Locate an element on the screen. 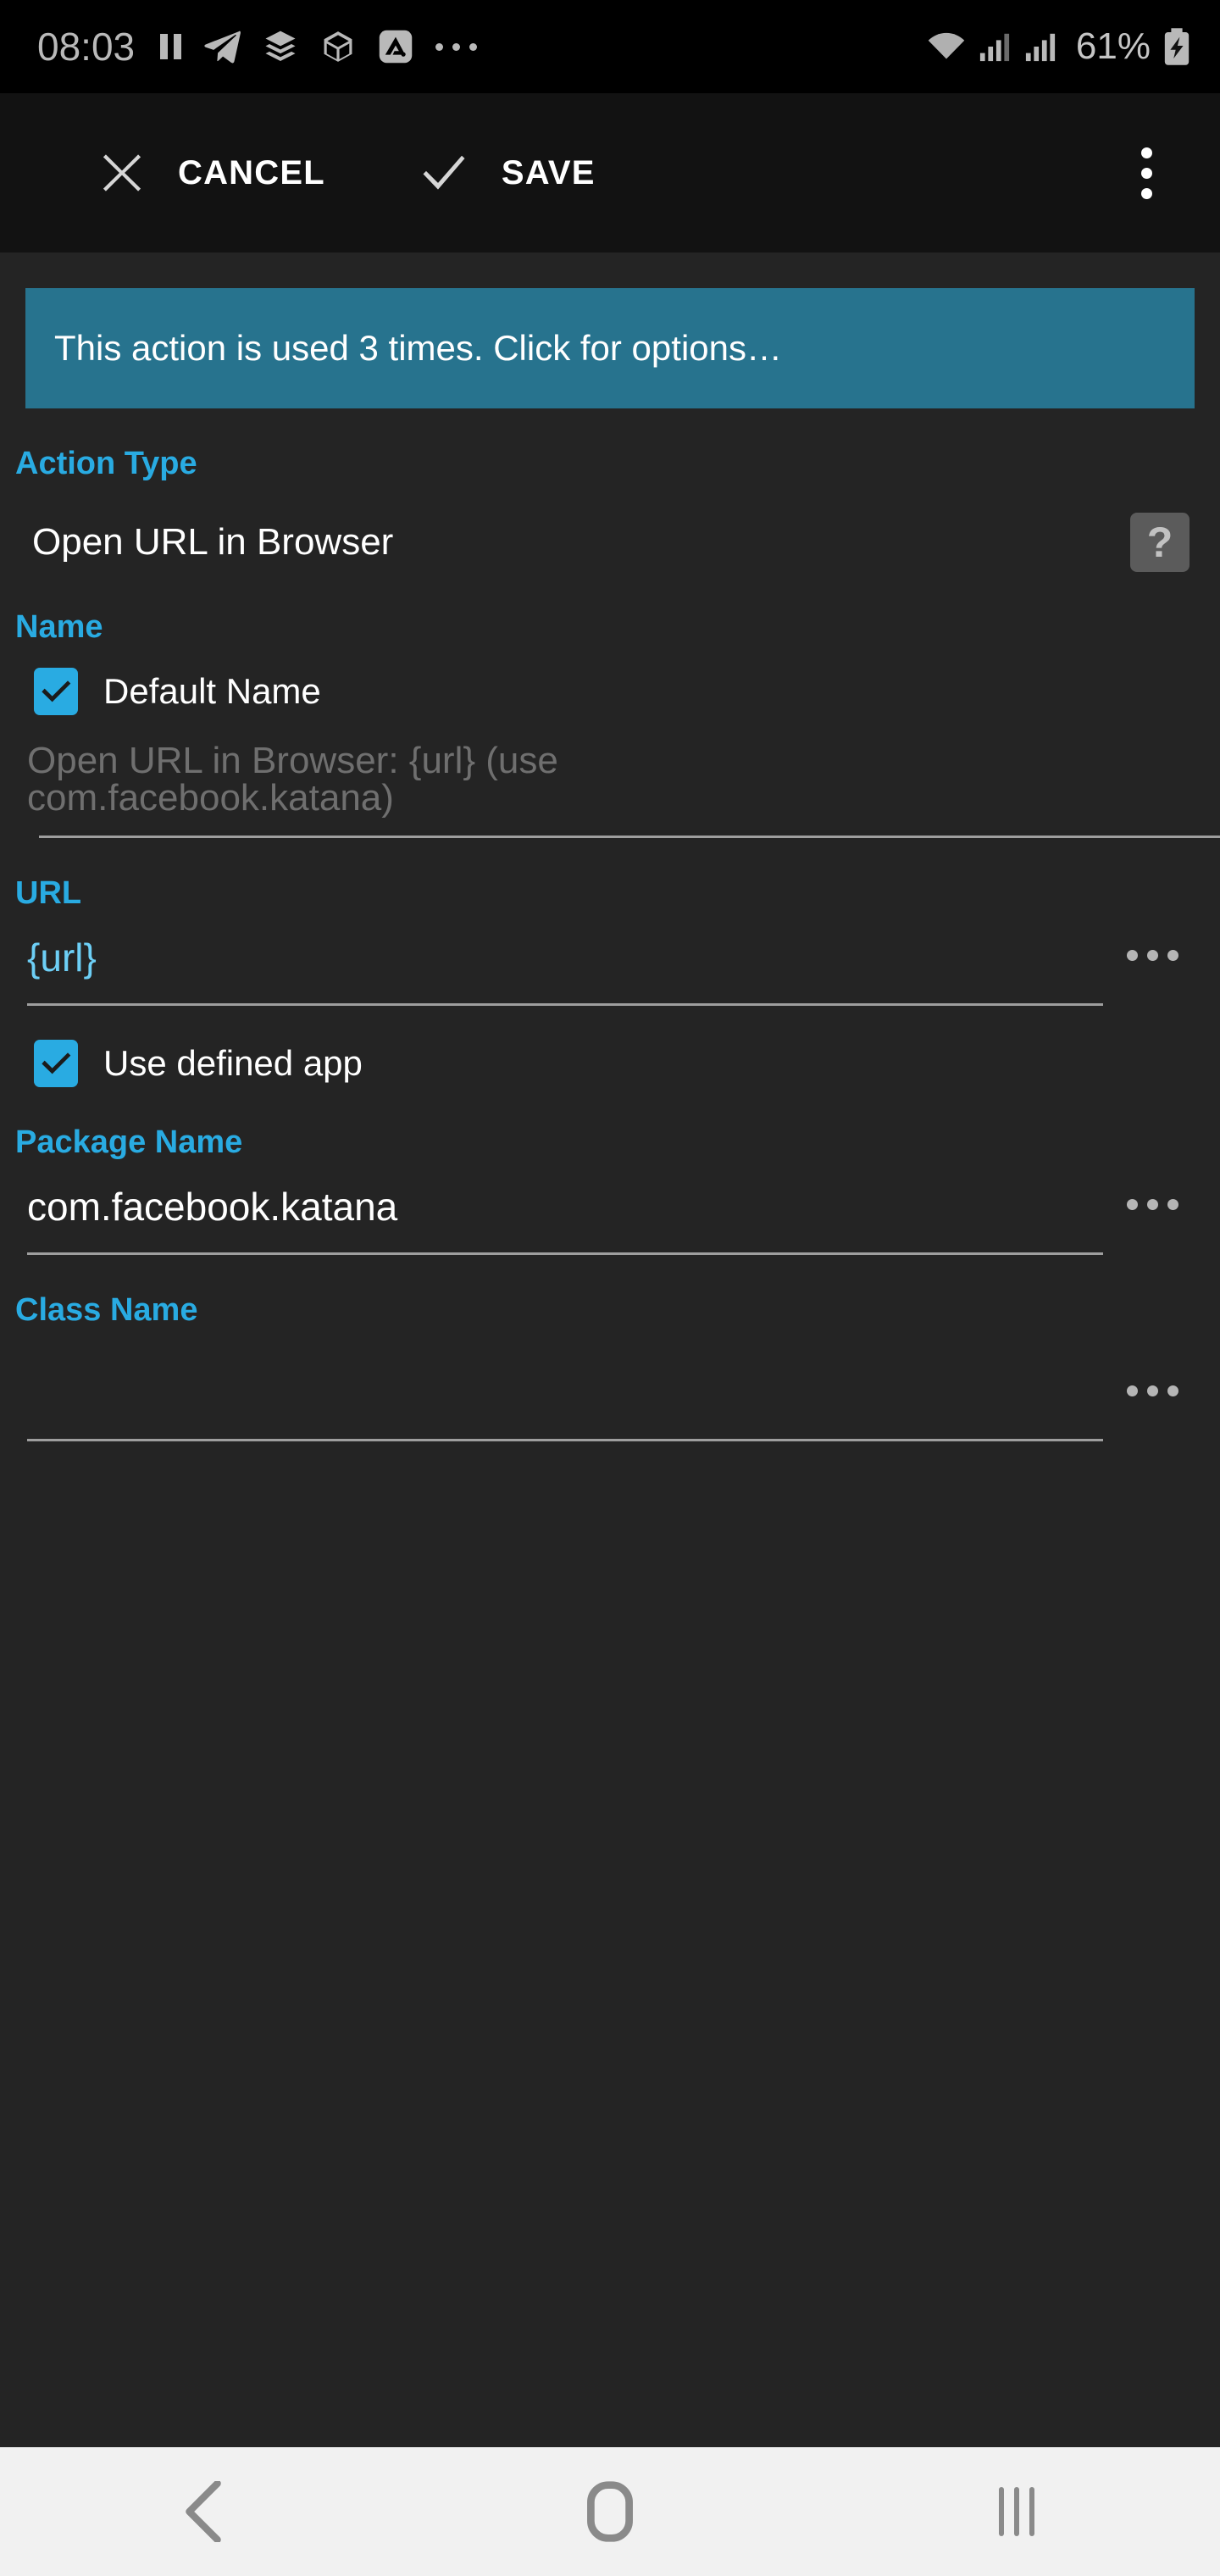 The width and height of the screenshot is (1220, 2576). autotools-icon is located at coordinates (396, 47).